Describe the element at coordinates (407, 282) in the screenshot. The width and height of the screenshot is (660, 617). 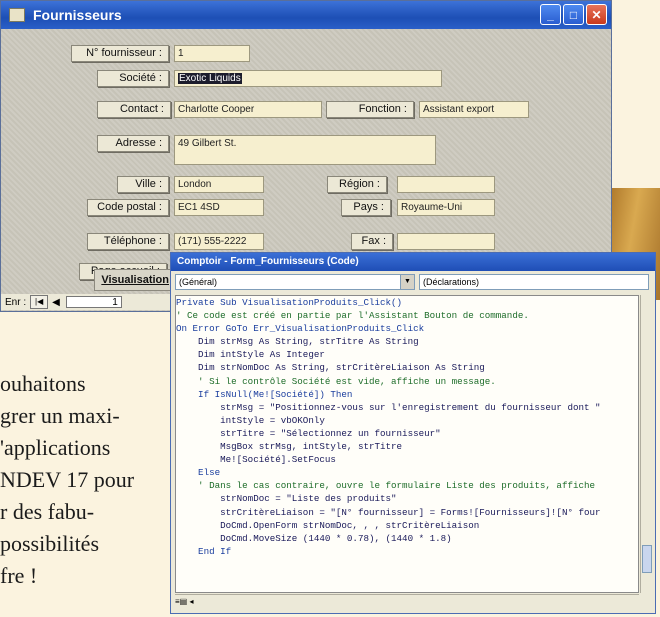
I see `chevron-down-icon: ▼` at that location.